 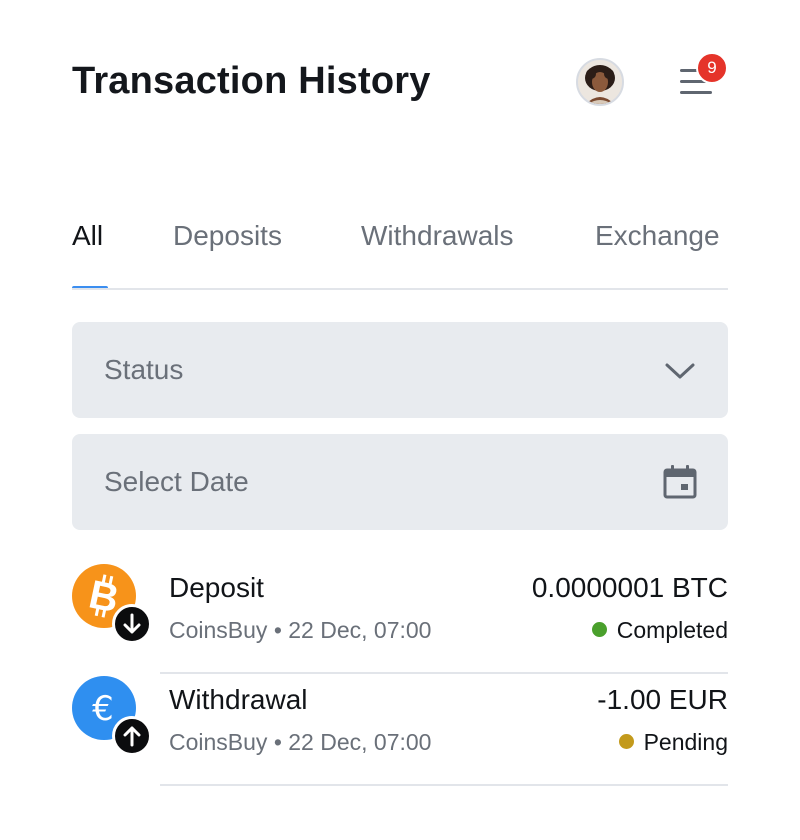 I want to click on menu-button: 9, so click(x=700, y=78).